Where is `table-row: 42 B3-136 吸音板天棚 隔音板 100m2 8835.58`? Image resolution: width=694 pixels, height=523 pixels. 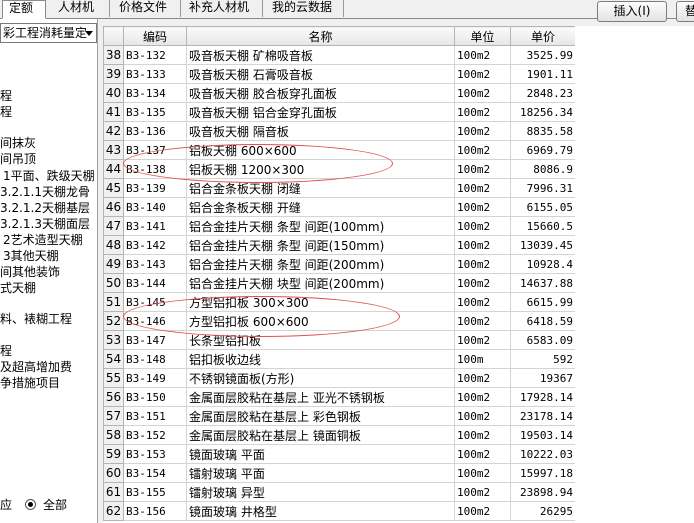 table-row: 42 B3-136 吸音板天棚 隔音板 100m2 8835.58 is located at coordinates (339, 131).